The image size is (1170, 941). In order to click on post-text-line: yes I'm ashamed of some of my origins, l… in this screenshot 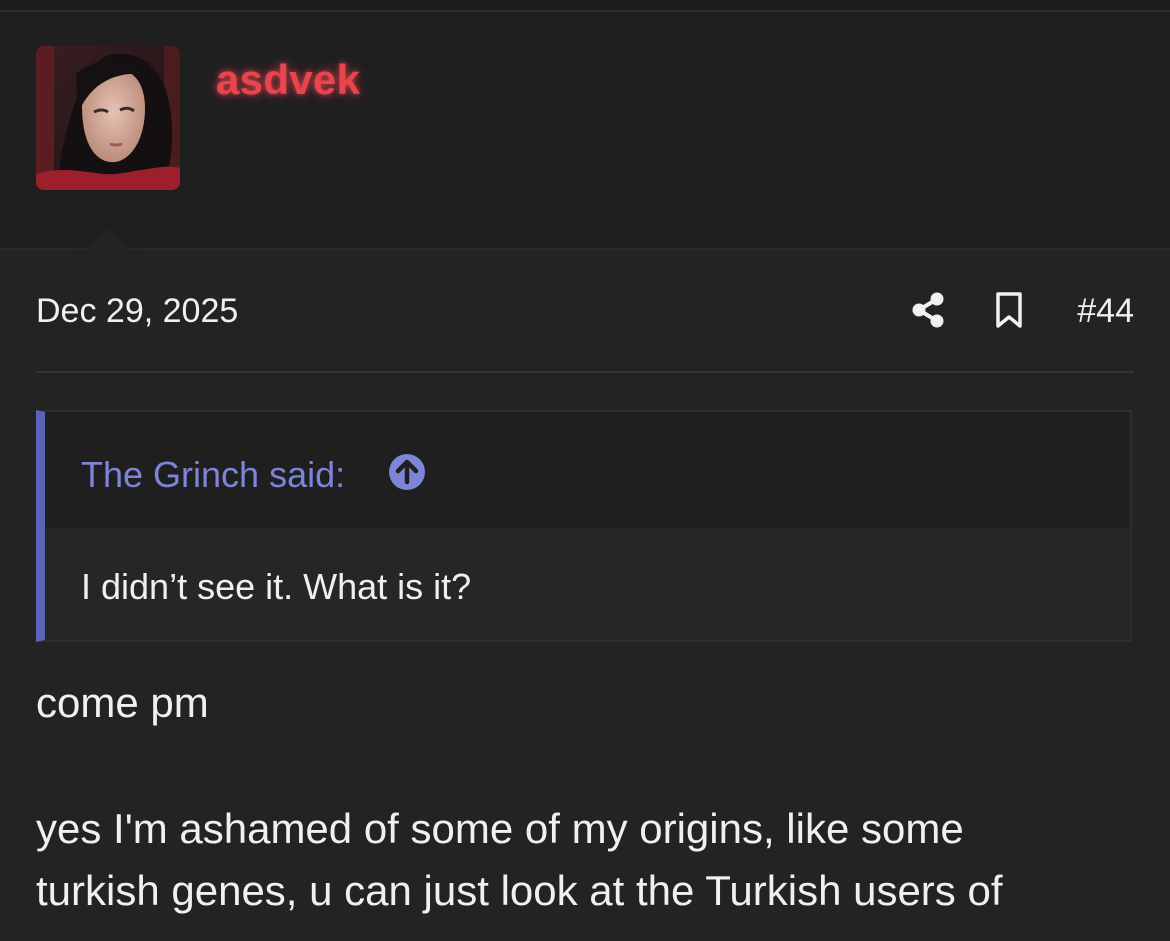, I will do `click(500, 828)`.